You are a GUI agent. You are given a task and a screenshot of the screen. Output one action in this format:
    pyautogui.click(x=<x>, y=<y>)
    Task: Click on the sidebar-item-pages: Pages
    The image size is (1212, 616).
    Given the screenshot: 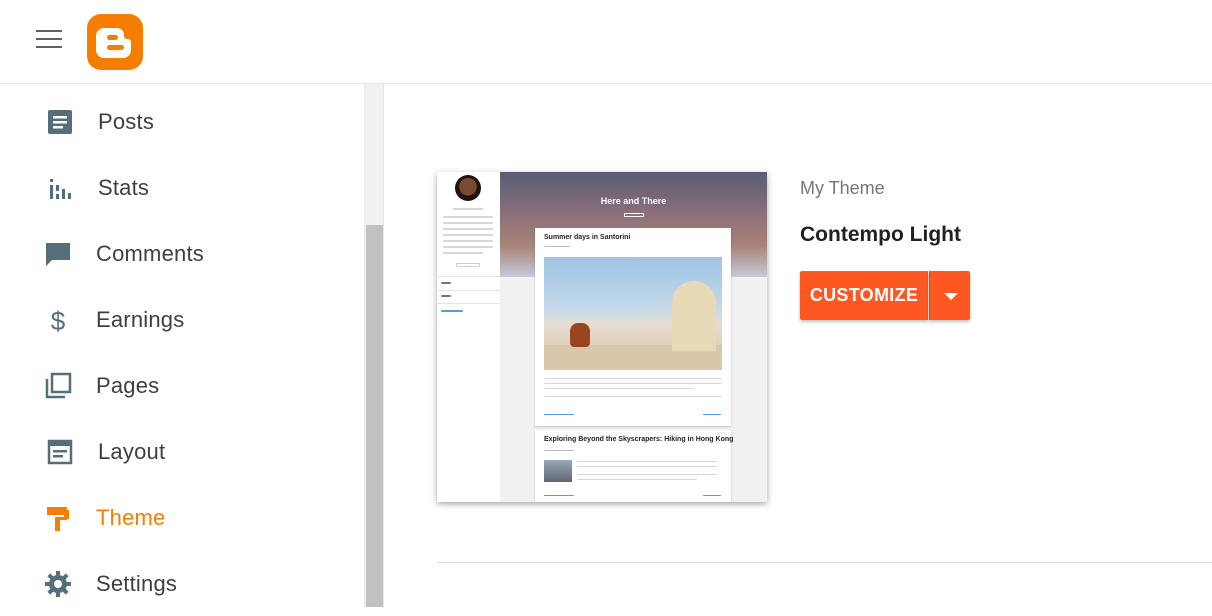 What is the action you would take?
    pyautogui.click(x=182, y=385)
    